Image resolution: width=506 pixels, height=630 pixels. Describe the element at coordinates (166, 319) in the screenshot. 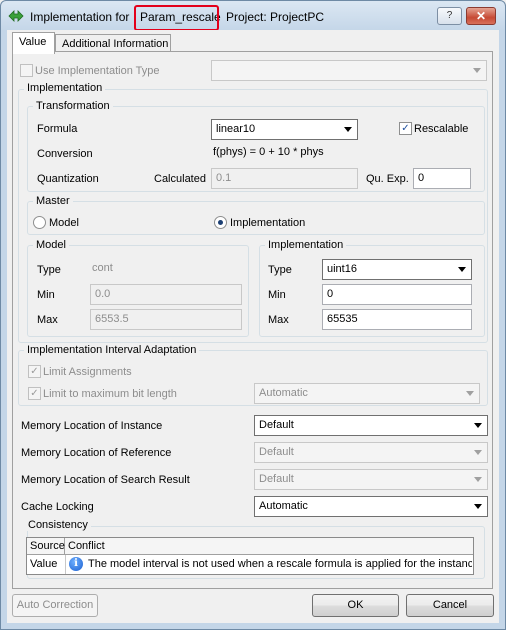

I see `model-max-field: 6553.5` at that location.